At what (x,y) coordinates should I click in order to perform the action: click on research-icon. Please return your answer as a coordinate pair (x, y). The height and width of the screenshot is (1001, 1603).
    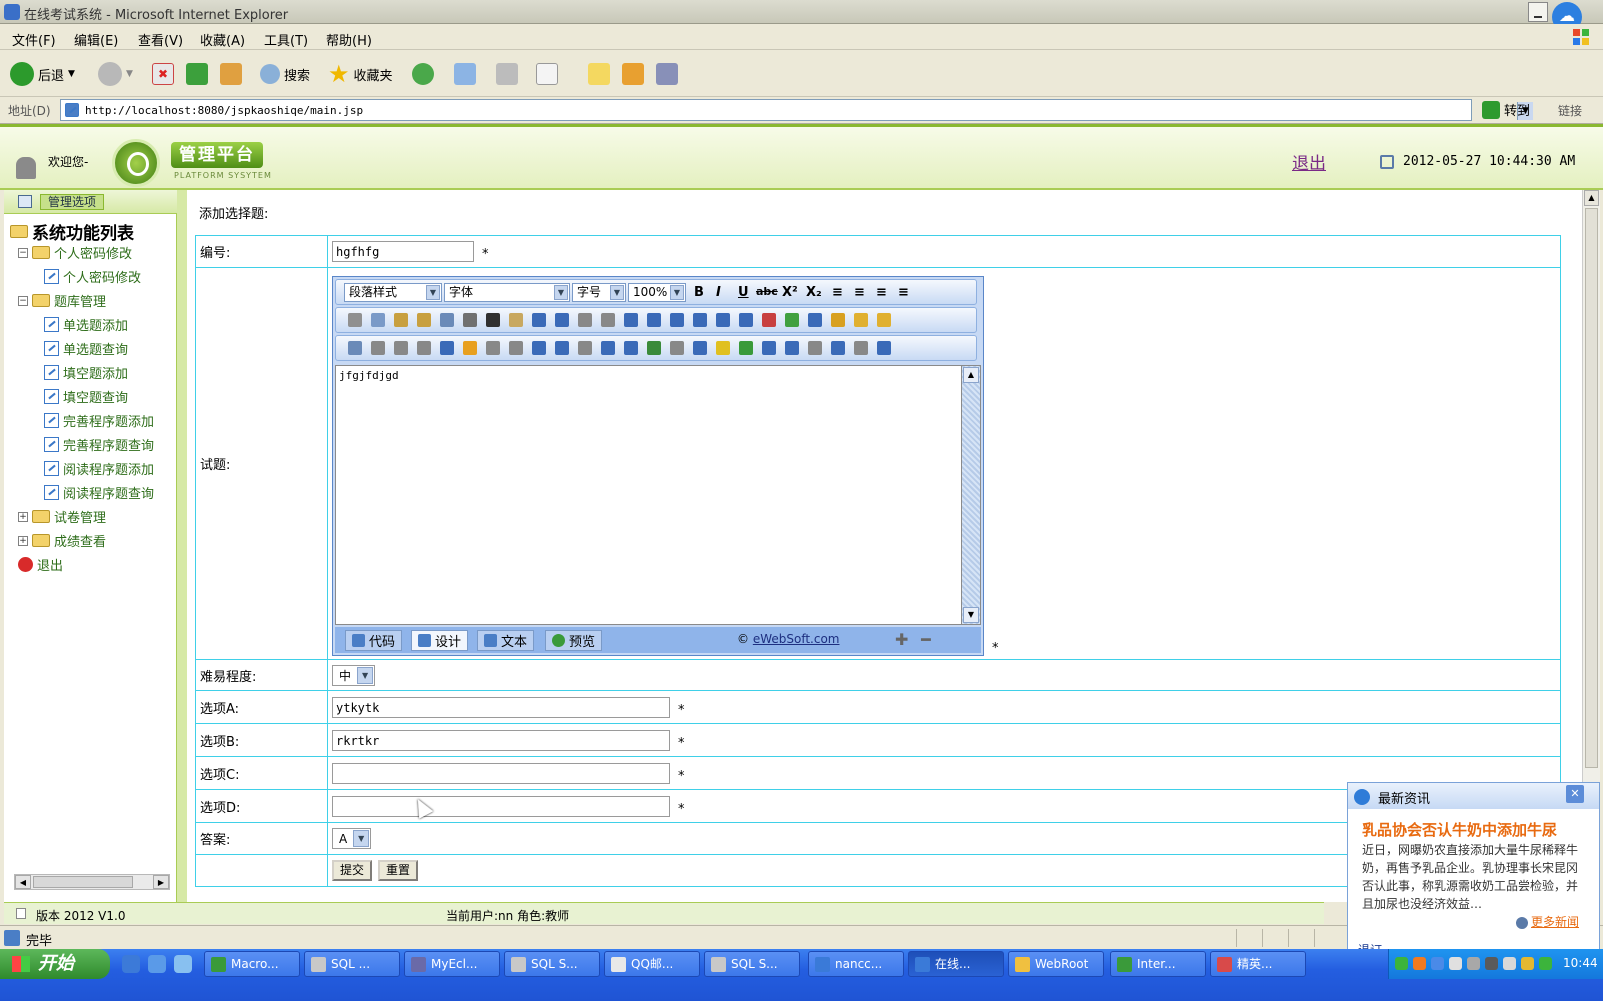
    Looking at the image, I should click on (633, 74).